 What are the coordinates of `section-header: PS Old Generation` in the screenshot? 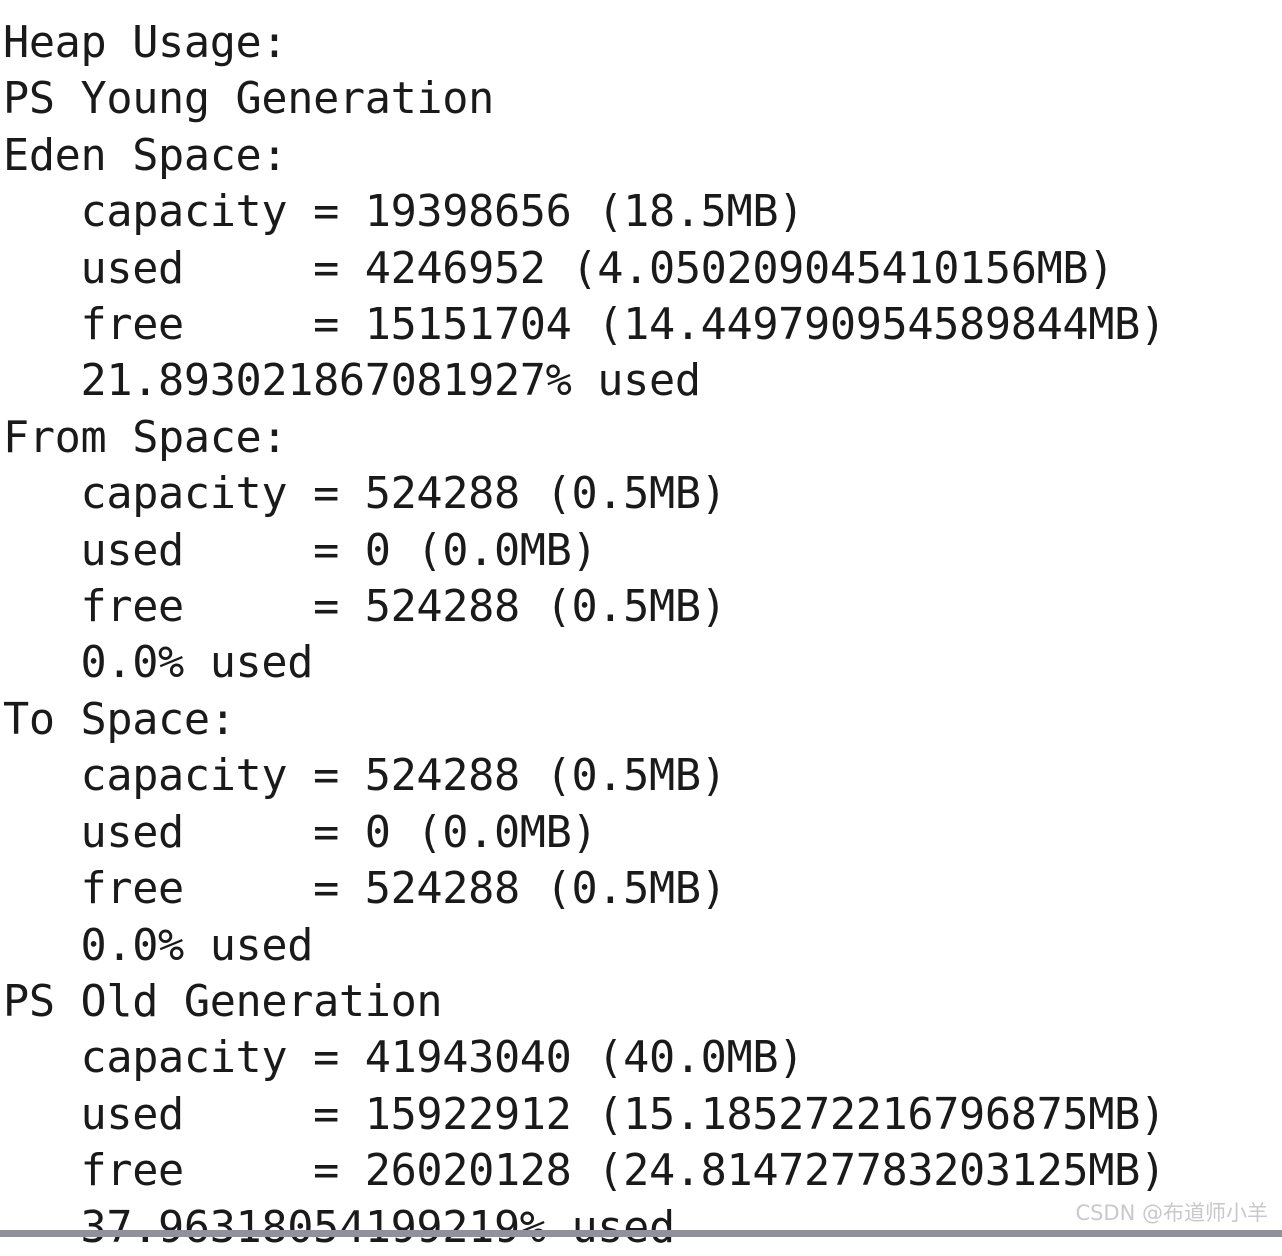 It's located at (223, 1001).